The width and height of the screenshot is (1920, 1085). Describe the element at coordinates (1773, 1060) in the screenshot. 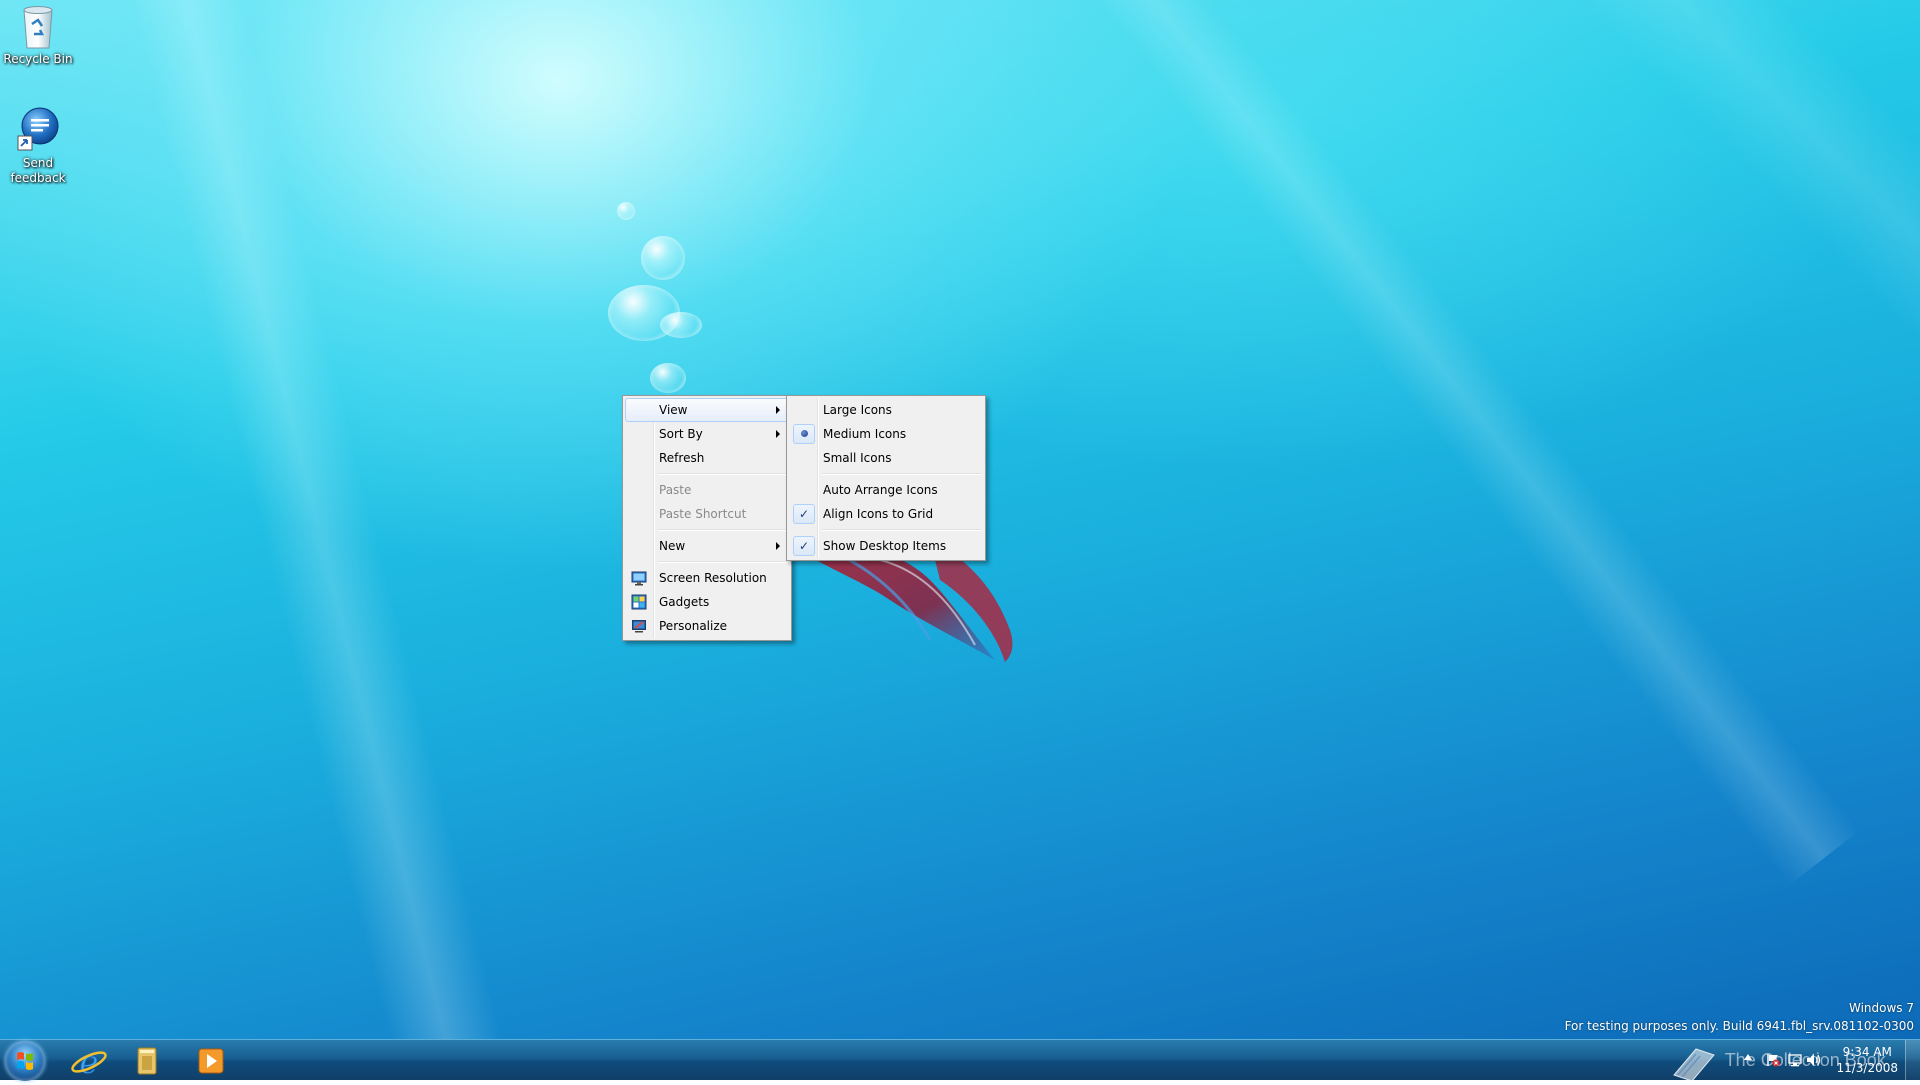

I see `action-center-flag-icon` at that location.